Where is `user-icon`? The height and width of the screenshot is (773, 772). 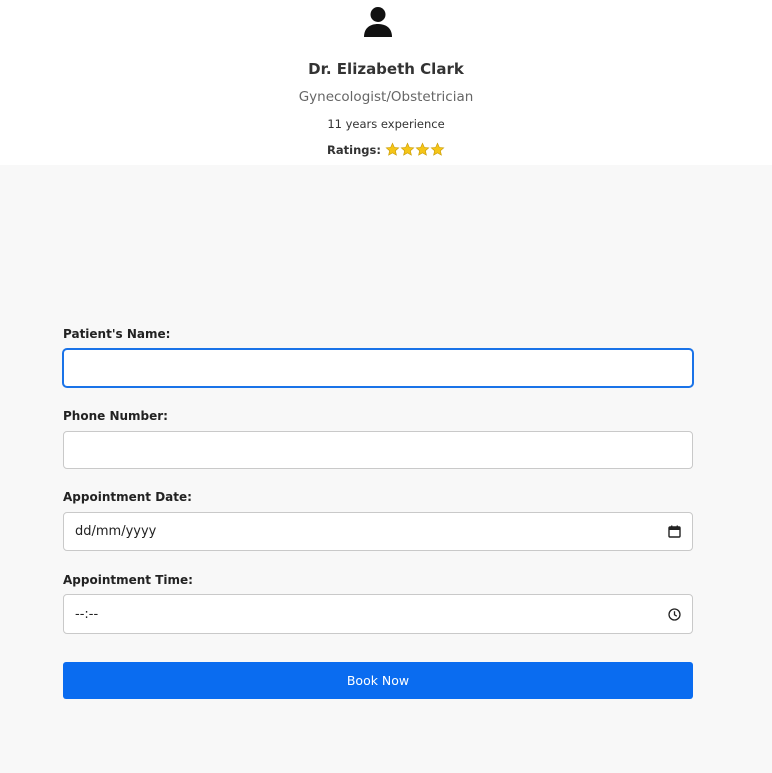 user-icon is located at coordinates (378, 22).